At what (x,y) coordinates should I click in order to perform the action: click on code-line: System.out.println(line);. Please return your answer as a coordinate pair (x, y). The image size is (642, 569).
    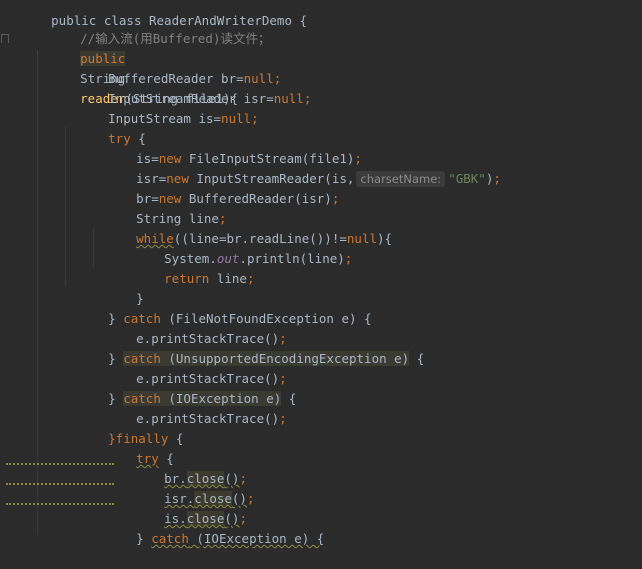
    Looking at the image, I should click on (235, 247).